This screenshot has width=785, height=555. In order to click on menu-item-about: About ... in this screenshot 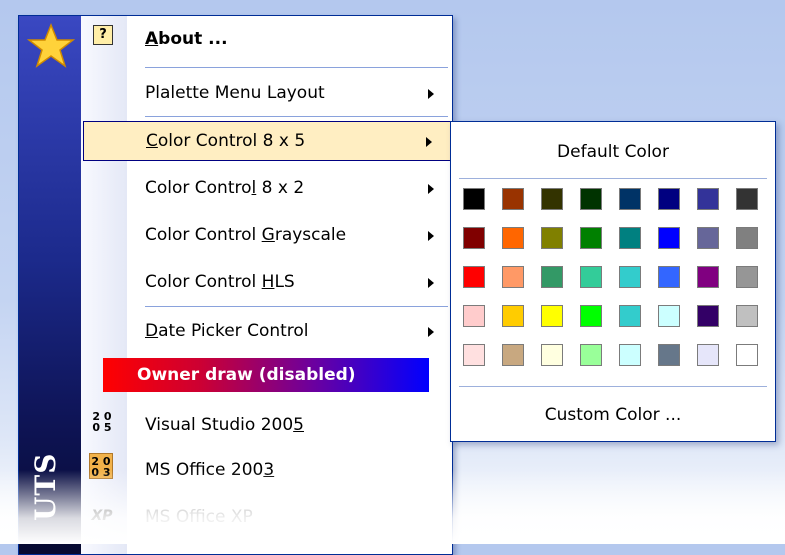, I will do `click(289, 45)`.